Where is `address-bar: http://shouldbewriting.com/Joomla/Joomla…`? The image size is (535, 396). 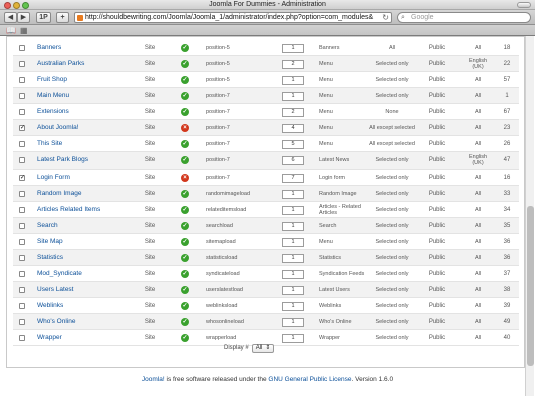 address-bar: http://shouldbewriting.com/Joomla/Joomla… is located at coordinates (233, 17).